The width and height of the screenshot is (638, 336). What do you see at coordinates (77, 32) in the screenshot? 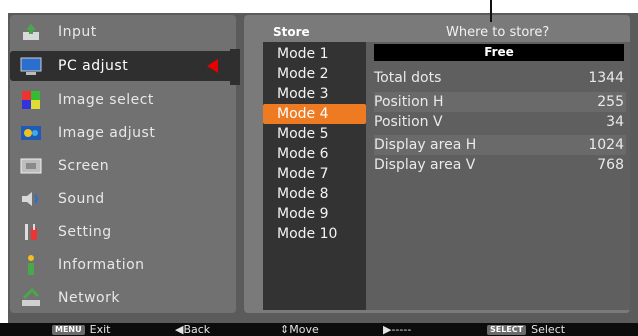
I see `menu-item-label: Input` at bounding box center [77, 32].